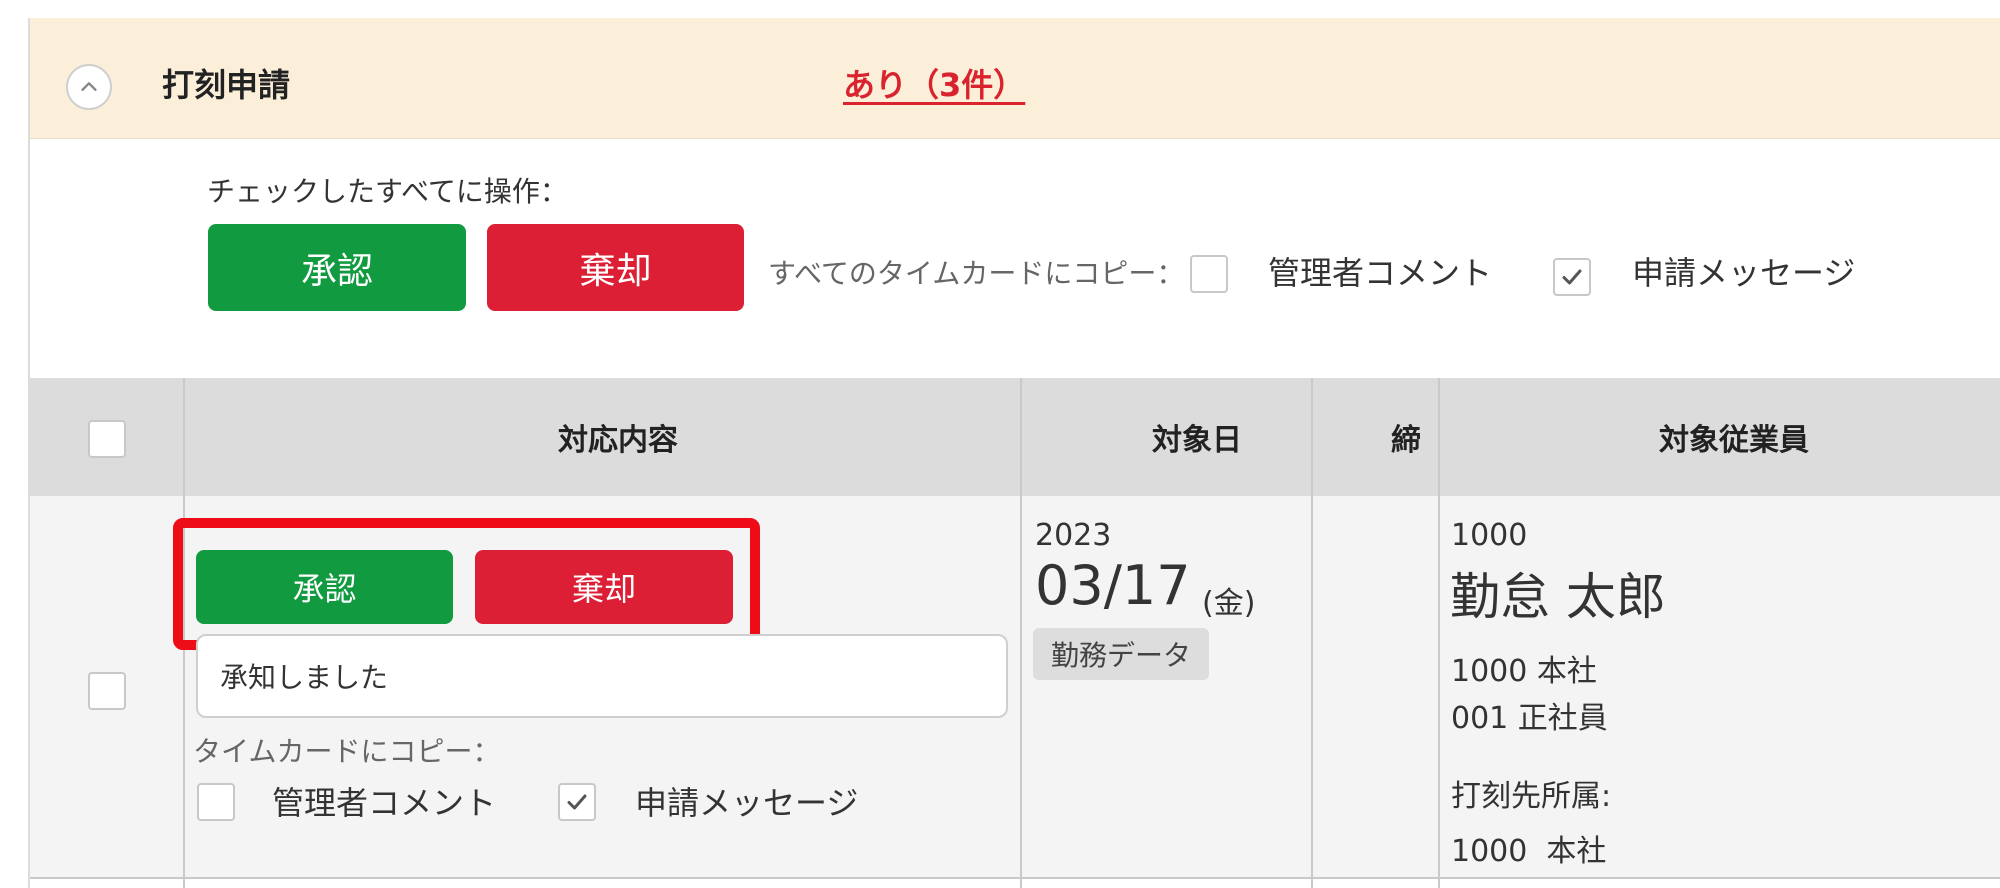  What do you see at coordinates (107, 691) in the screenshot?
I see `row-select-checkbox` at bounding box center [107, 691].